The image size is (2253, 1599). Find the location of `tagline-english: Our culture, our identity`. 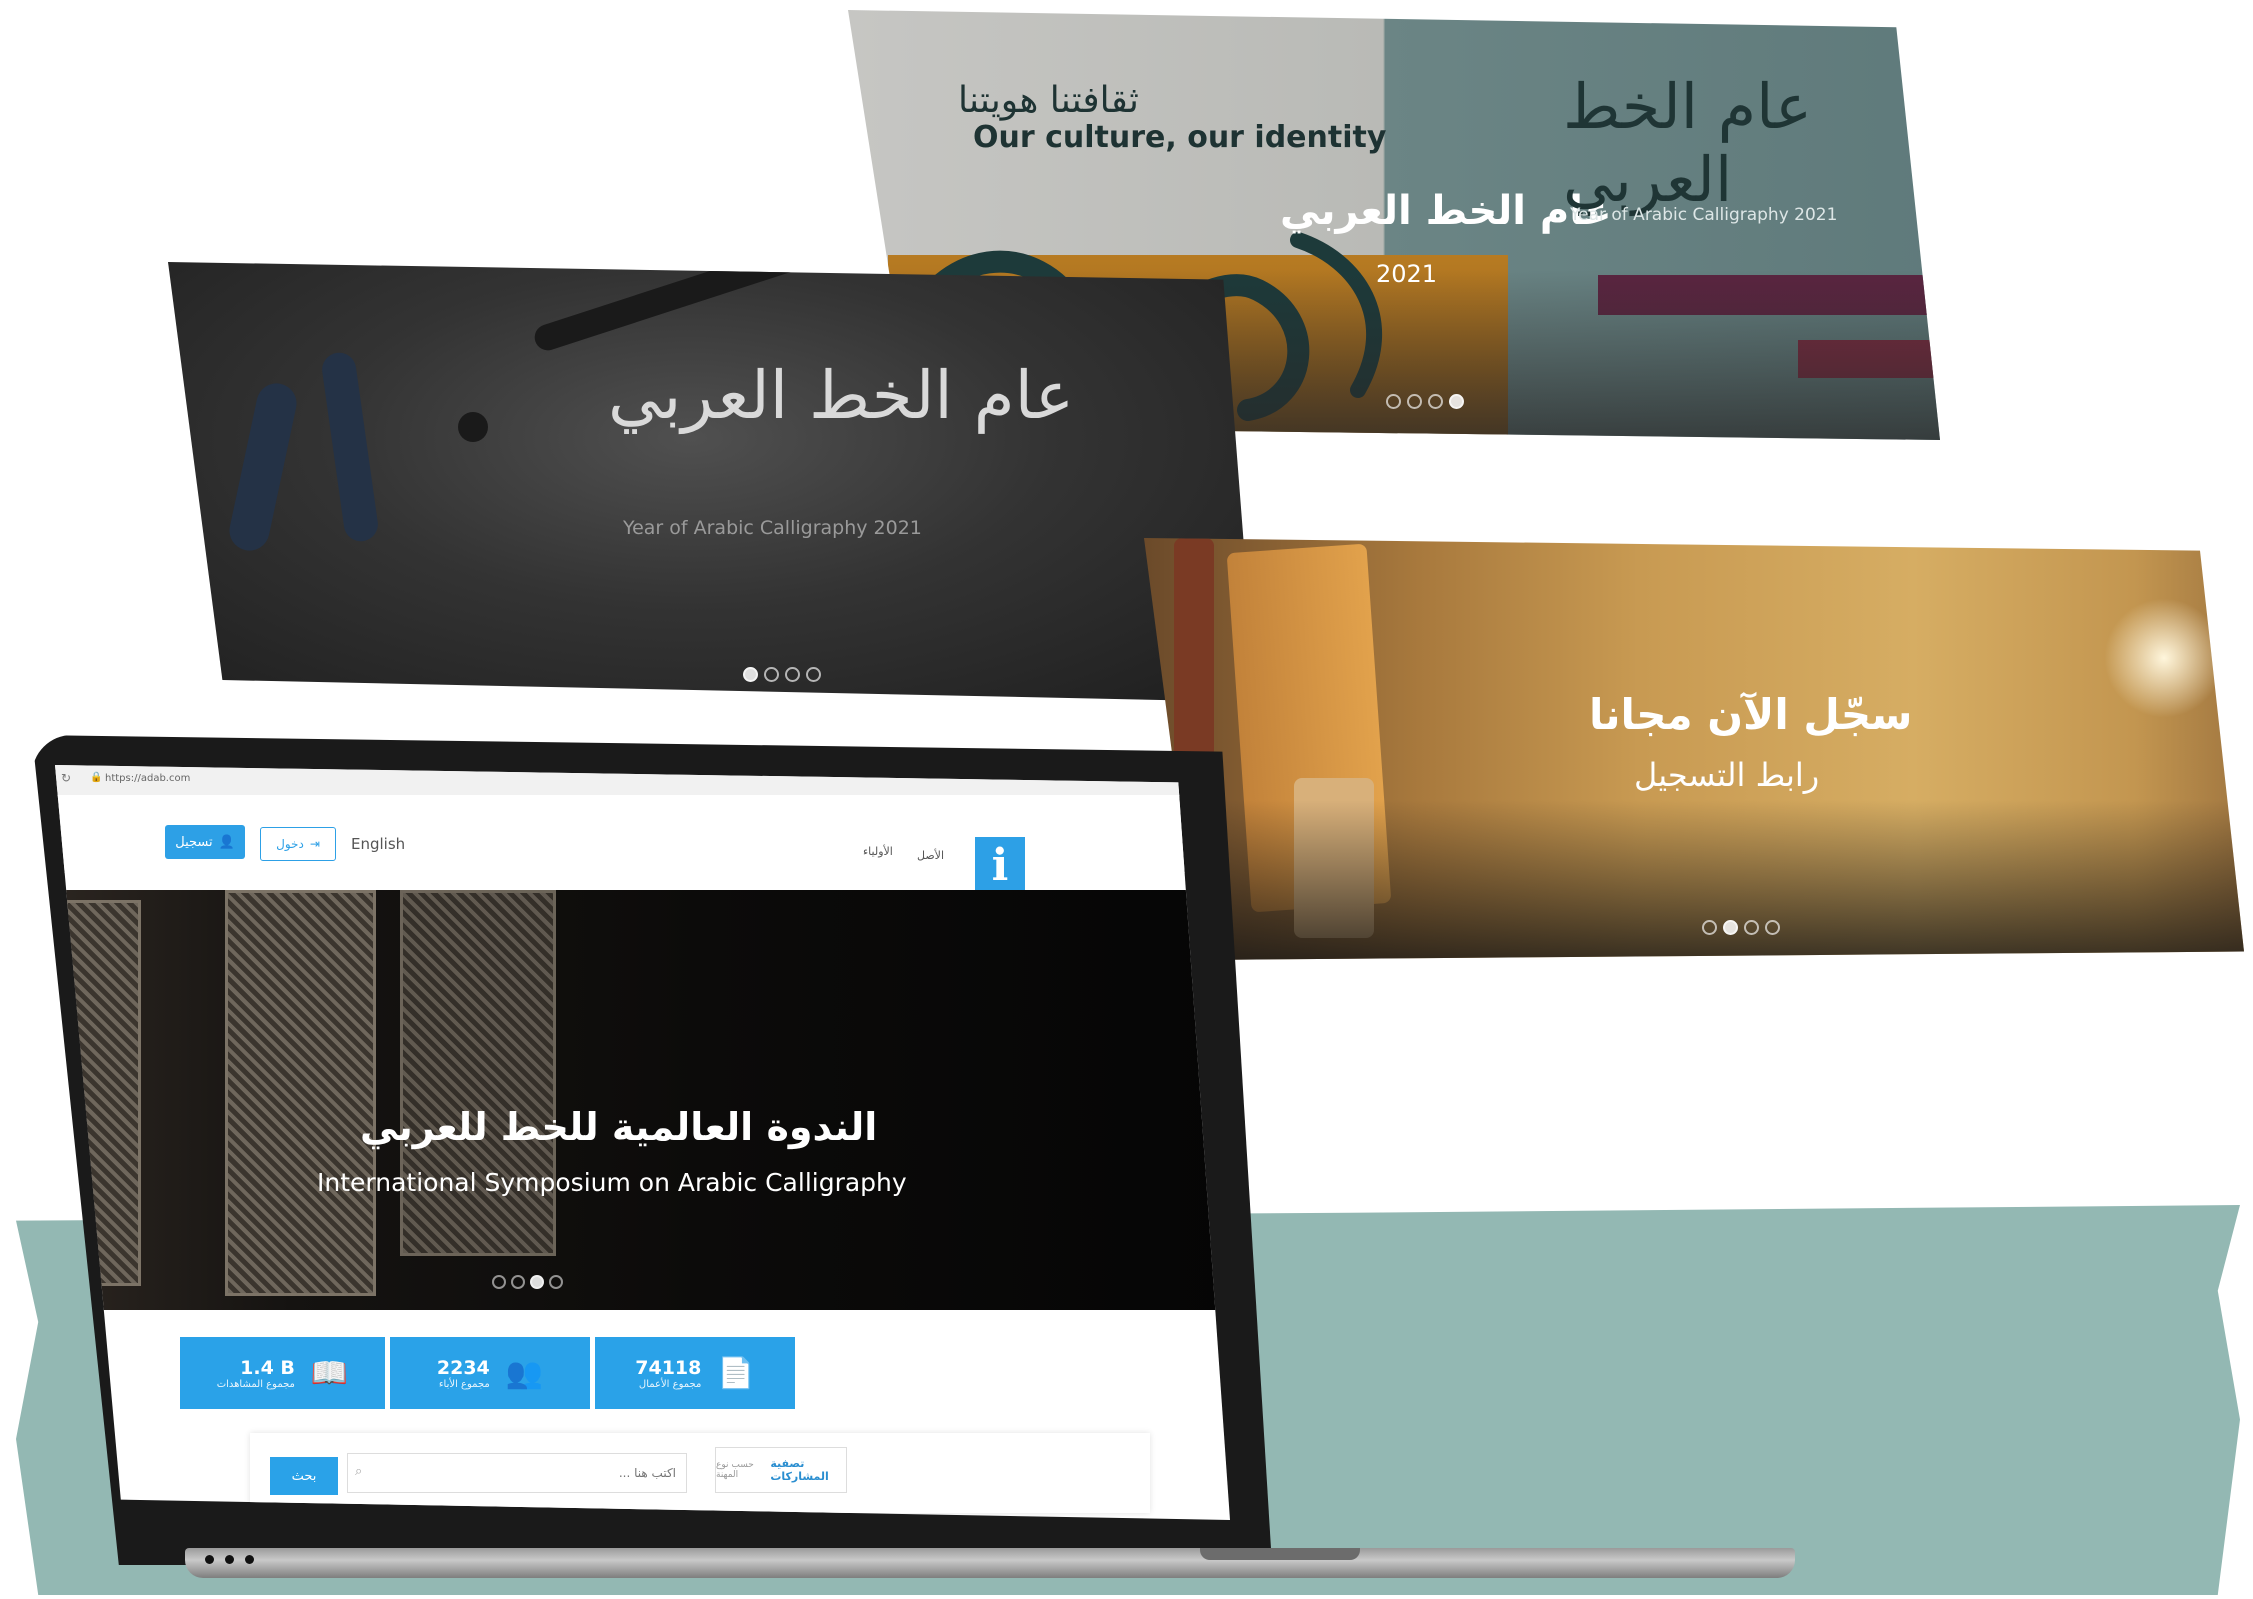

tagline-english: Our culture, our identity is located at coordinates (1180, 137).